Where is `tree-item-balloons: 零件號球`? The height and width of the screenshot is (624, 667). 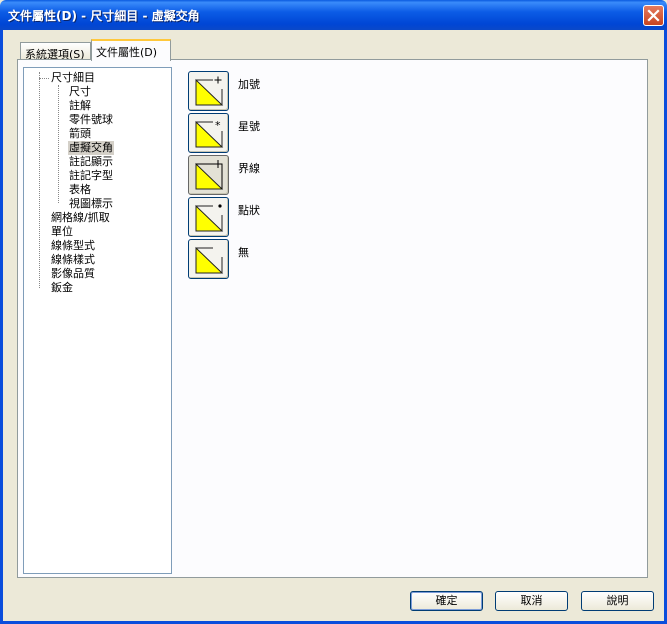
tree-item-balloons: 零件號球 is located at coordinates (91, 120).